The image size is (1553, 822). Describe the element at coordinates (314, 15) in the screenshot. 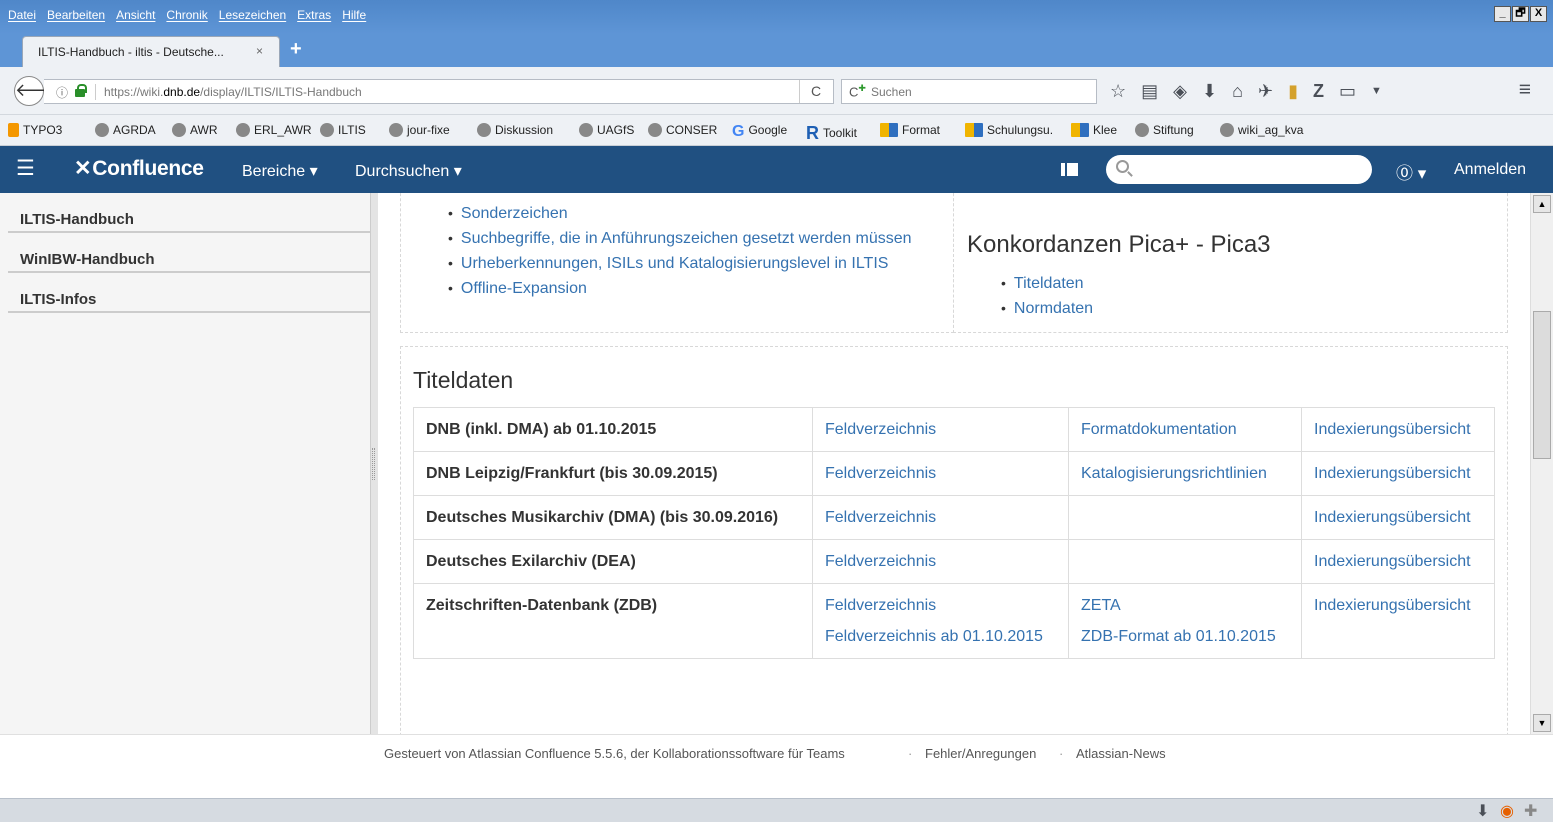

I see `menu-extras: Extras` at that location.